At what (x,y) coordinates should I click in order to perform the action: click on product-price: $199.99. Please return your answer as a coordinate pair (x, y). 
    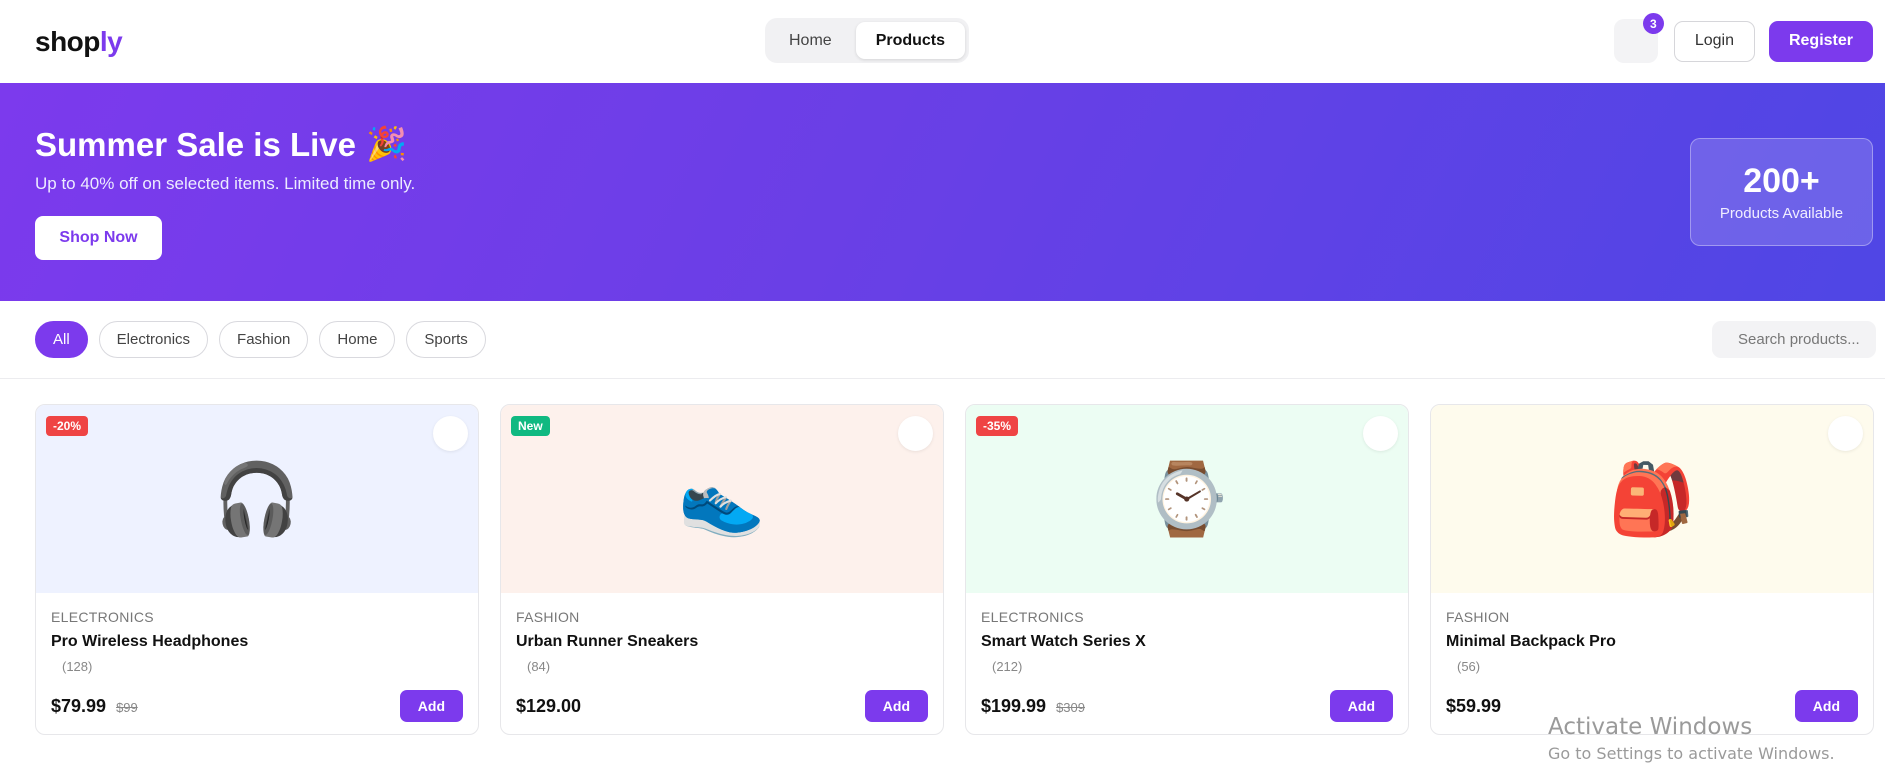
    Looking at the image, I should click on (1014, 705).